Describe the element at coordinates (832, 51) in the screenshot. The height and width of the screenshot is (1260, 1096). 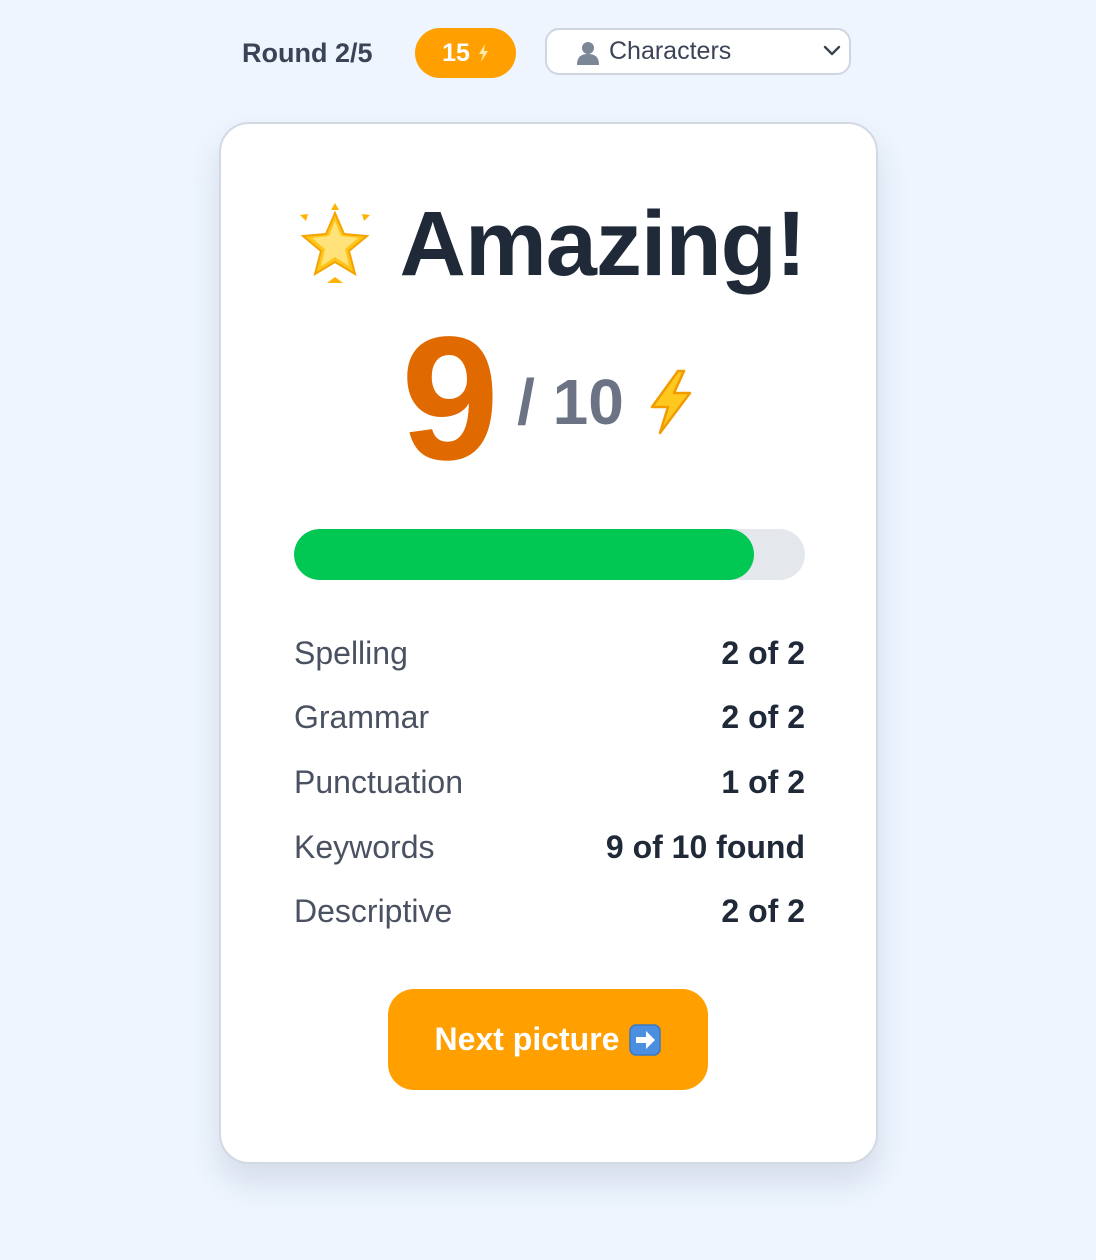
I see `chevron-down-icon` at that location.